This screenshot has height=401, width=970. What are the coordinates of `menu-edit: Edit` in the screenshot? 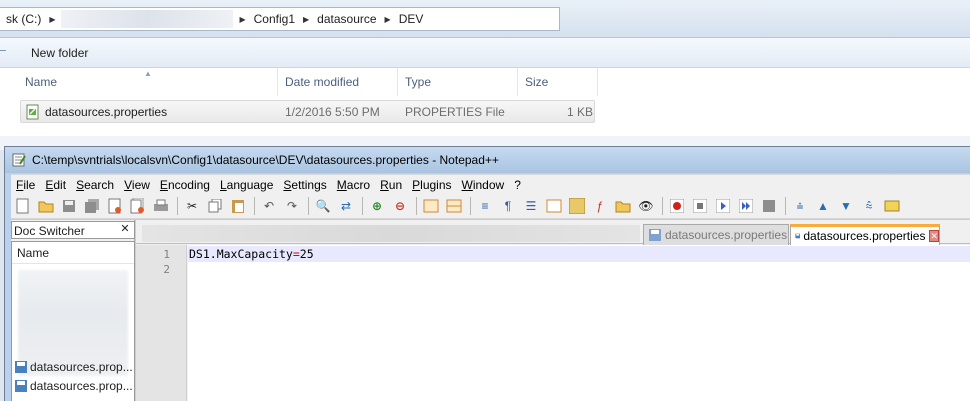 It's located at (55, 185).